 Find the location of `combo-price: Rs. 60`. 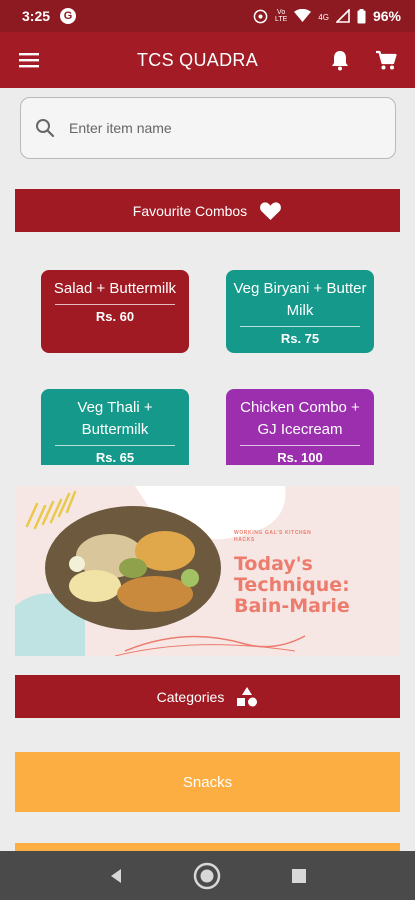

combo-price: Rs. 60 is located at coordinates (115, 316).